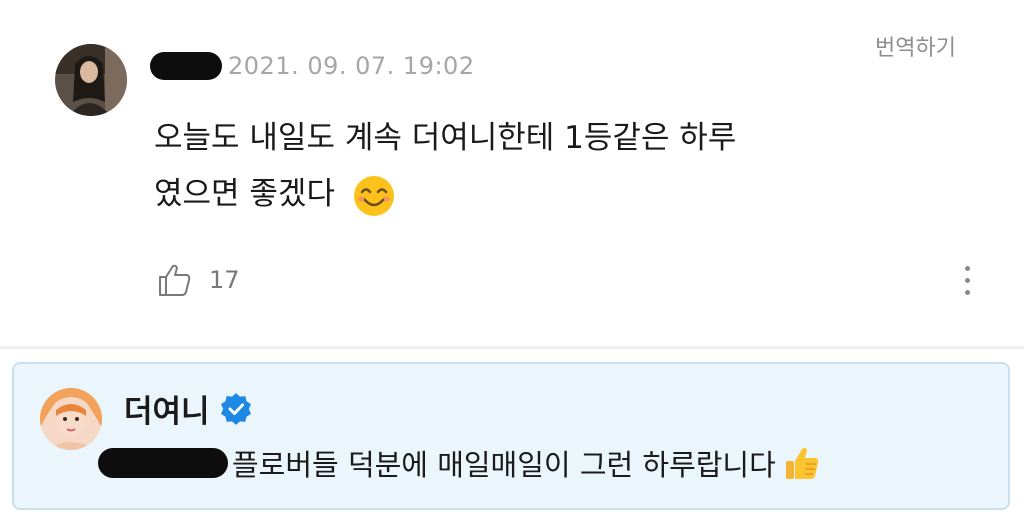  Describe the element at coordinates (373, 195) in the screenshot. I see `smiling-face-icon` at that location.